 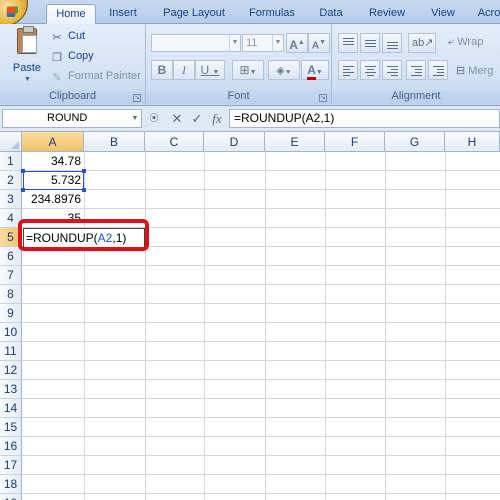 What do you see at coordinates (280, 71) in the screenshot?
I see `paint-bucket-icon: ◈` at bounding box center [280, 71].